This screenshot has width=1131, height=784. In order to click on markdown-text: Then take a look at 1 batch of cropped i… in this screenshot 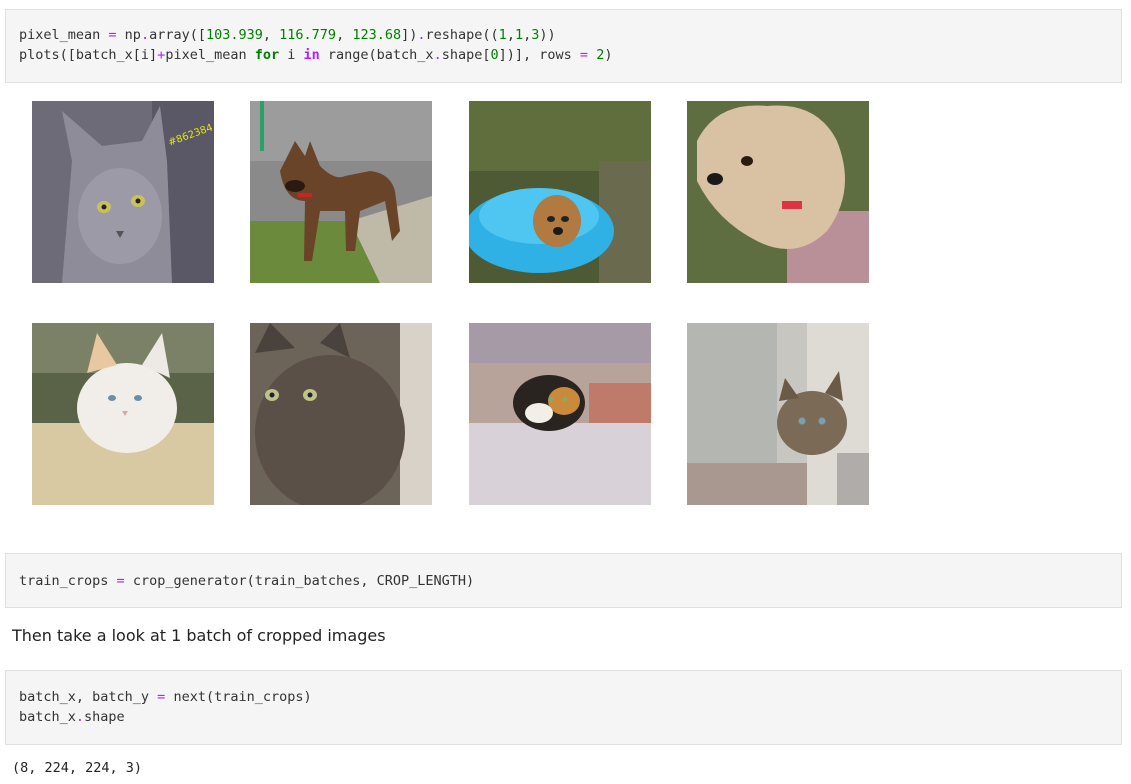, I will do `click(199, 635)`.